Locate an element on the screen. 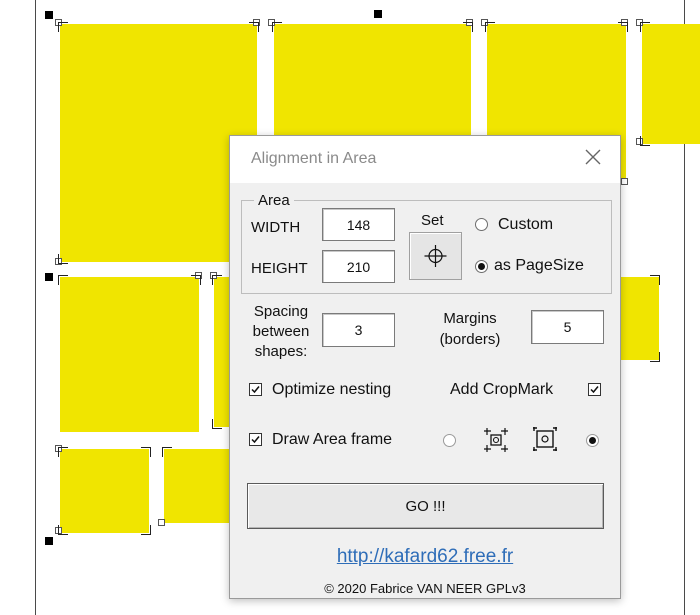 Image resolution: width=700 pixels, height=615 pixels. close-icon is located at coordinates (593, 157).